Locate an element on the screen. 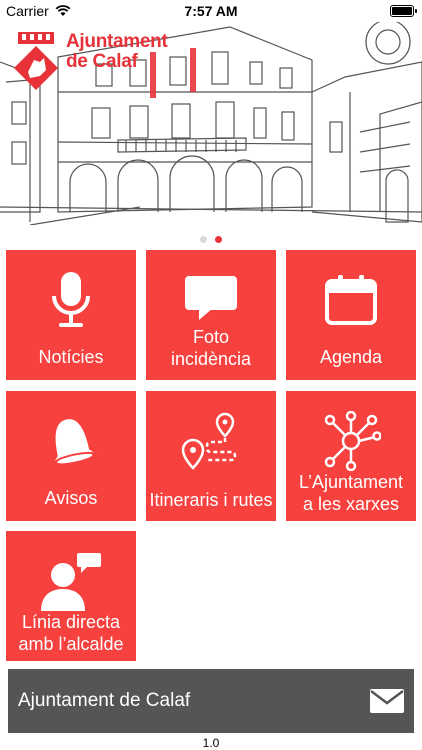 The image size is (422, 750). footer-title: Ajuntament de Calaf is located at coordinates (104, 700).